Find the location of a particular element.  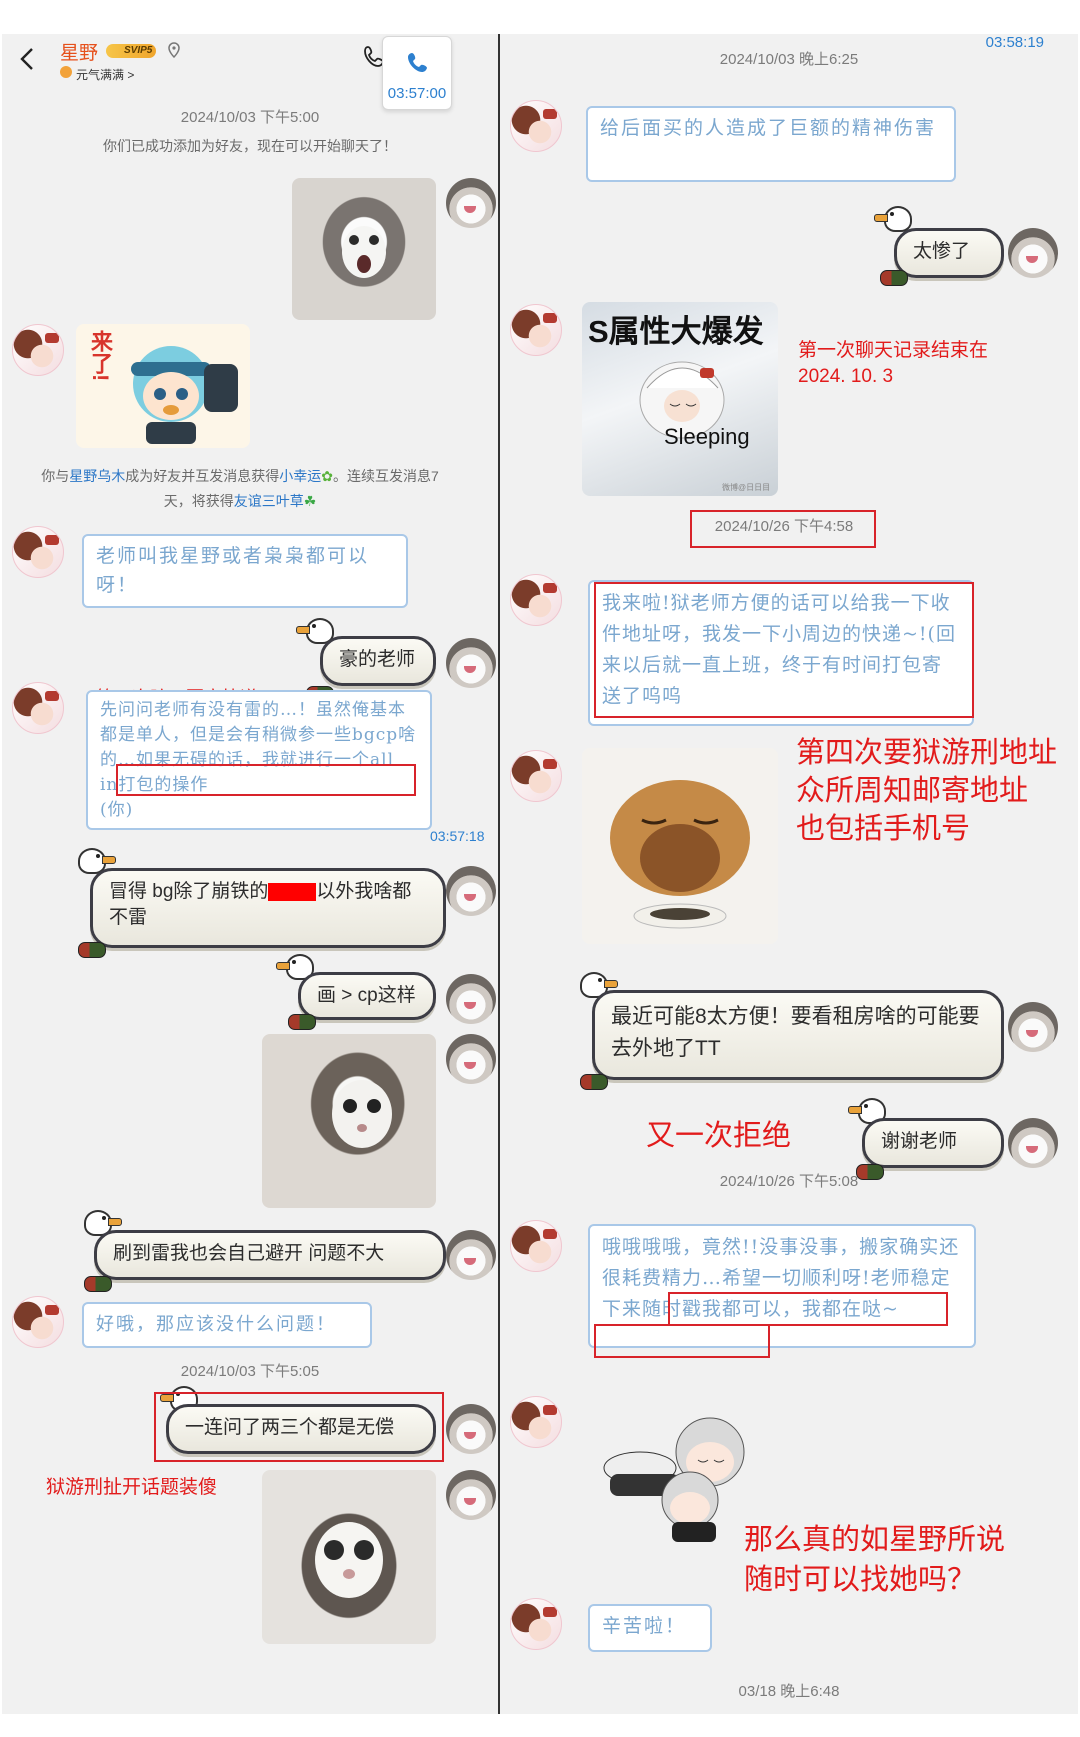

received-message: 老师叫我星野或者枭枭都可以呀！ is located at coordinates (245, 571).